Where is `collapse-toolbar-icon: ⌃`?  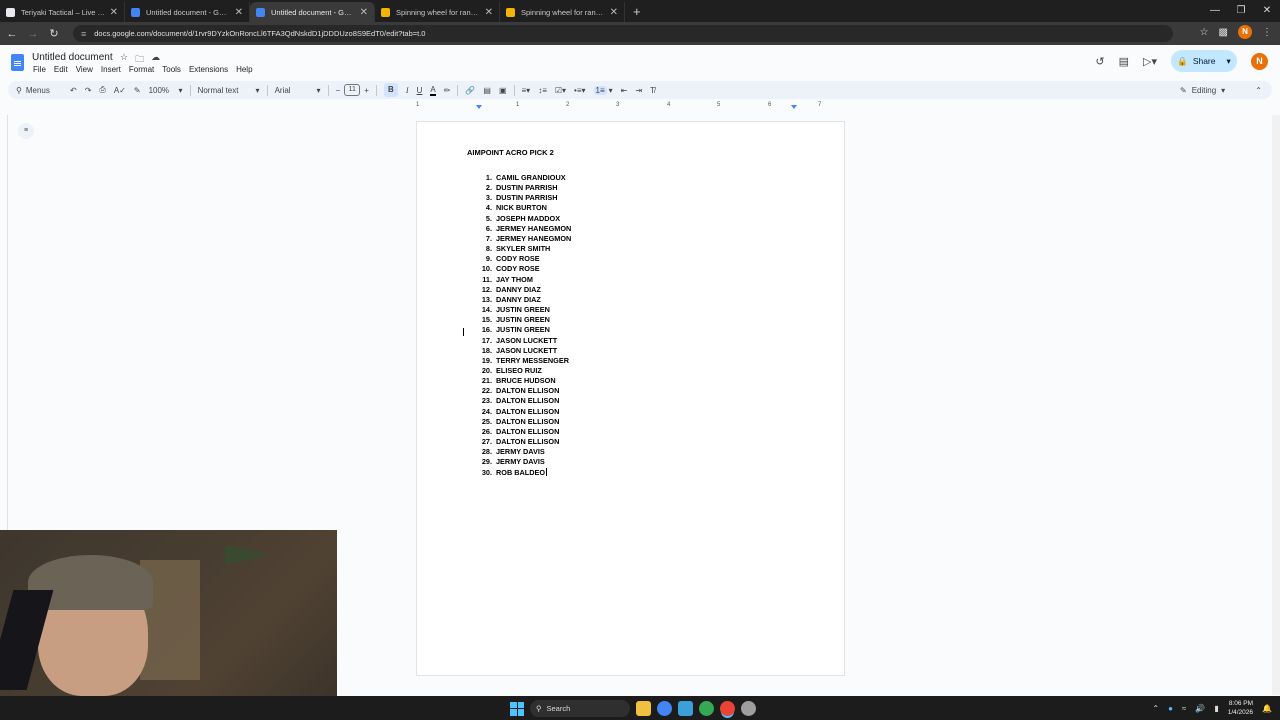
collapse-toolbar-icon: ⌃ is located at coordinates (1258, 90).